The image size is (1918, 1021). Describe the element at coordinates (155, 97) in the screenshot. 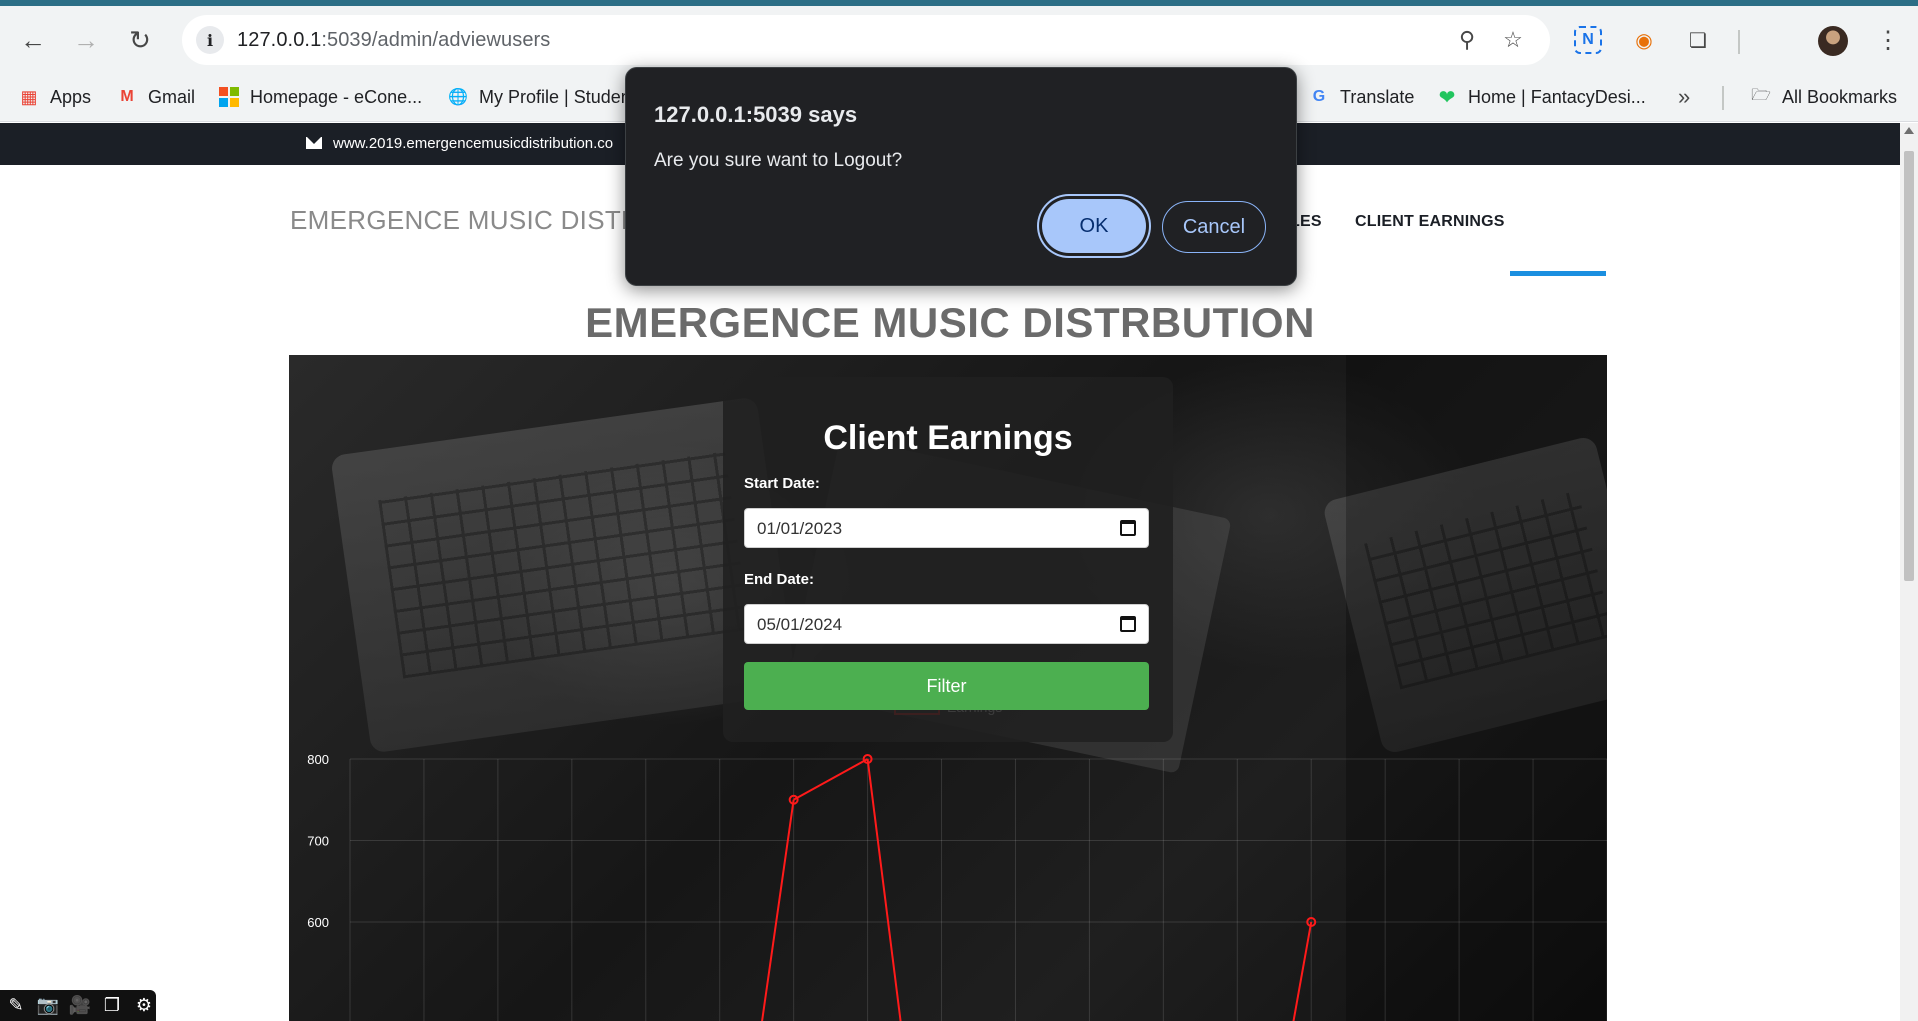

I see `bookmark-gmail: M Gmail` at that location.